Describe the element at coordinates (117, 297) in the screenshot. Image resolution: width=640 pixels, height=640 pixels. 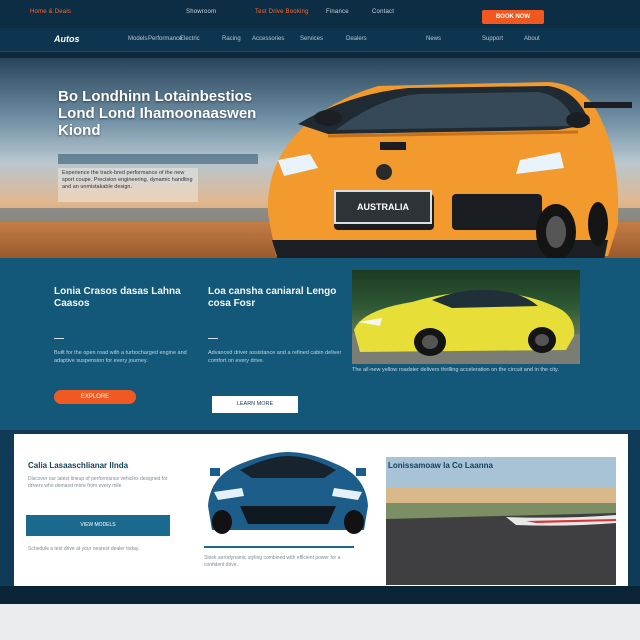
I see `feature-1-title: Lonia Crasos dasas Lahna Caasos` at that location.